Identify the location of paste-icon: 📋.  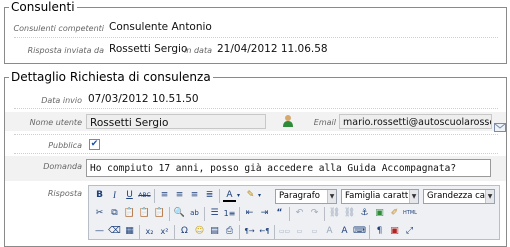
(129, 213).